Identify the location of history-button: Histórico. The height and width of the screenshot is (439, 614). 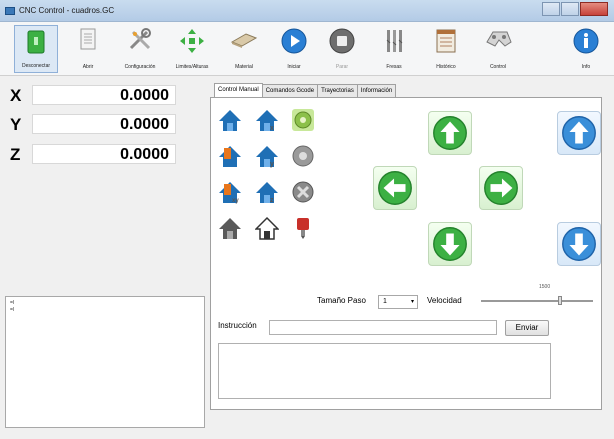
(446, 49).